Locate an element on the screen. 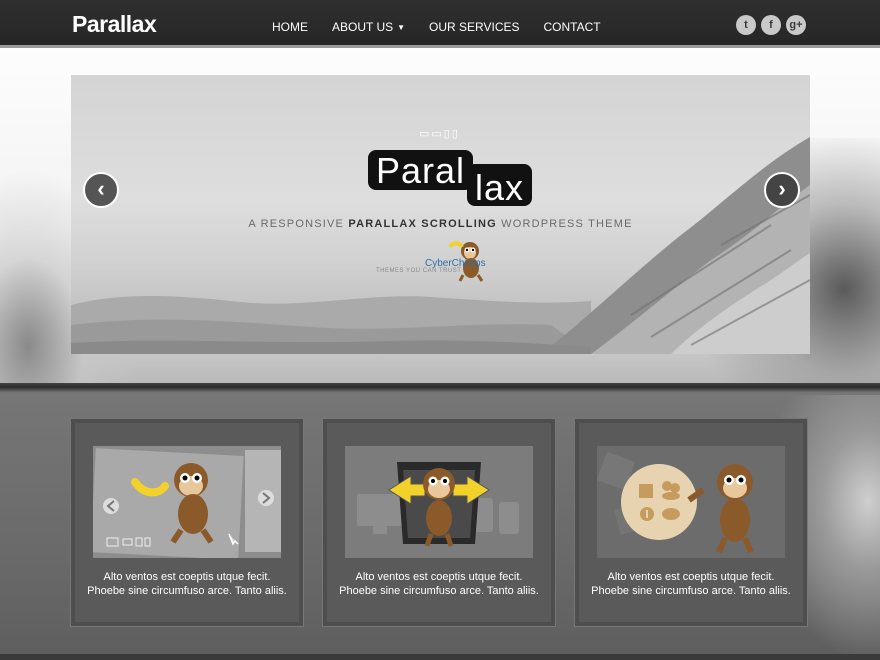 This screenshot has height=660, width=880. main-nav: HOME ABOUT US ▼ OUR SERVICES CONTACT is located at coordinates (448, 24).